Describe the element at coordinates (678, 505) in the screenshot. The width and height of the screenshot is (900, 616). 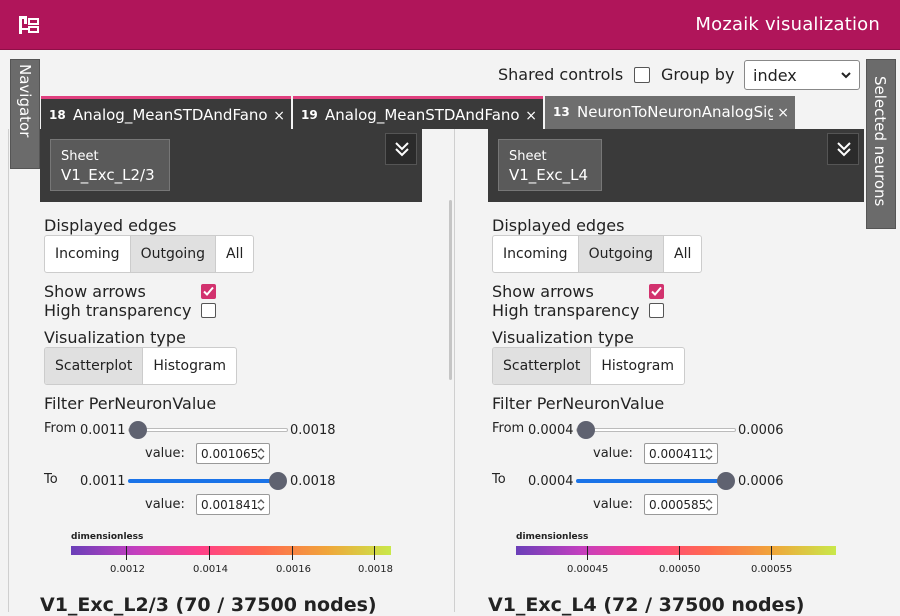
I see `to-value: 0.000585` at that location.